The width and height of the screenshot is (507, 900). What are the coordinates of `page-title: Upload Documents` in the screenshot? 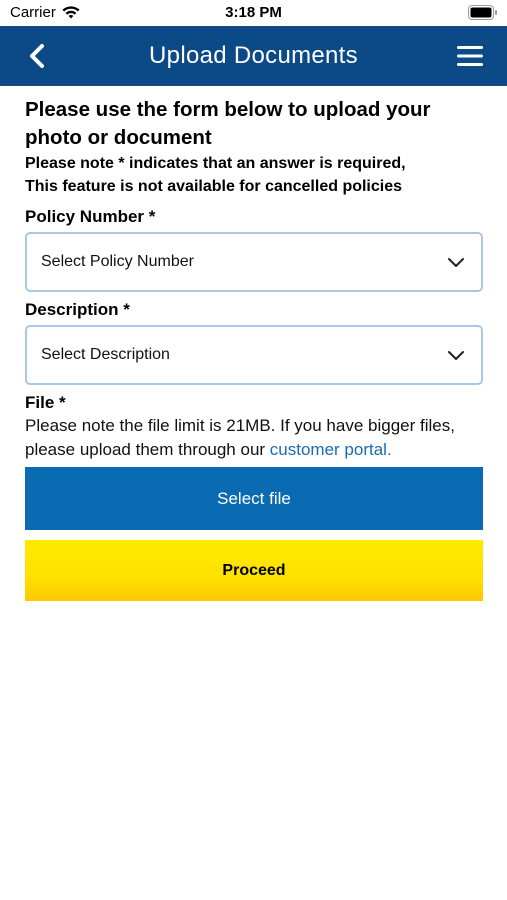 It's located at (253, 55).